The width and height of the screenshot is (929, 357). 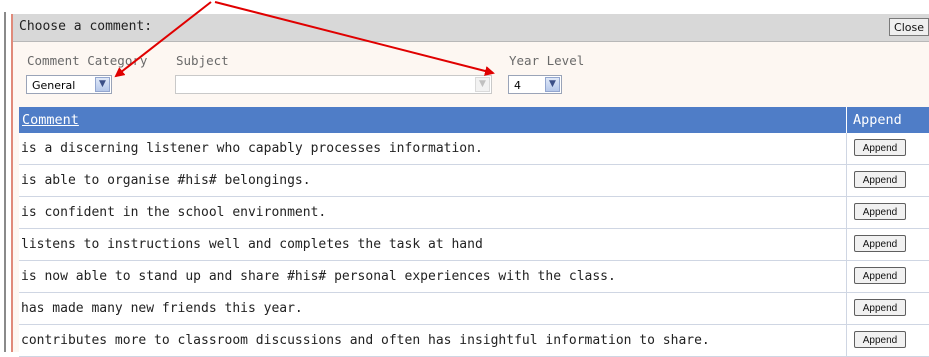 I want to click on comment-text: is able to organise #his# belongings., so click(x=166, y=180).